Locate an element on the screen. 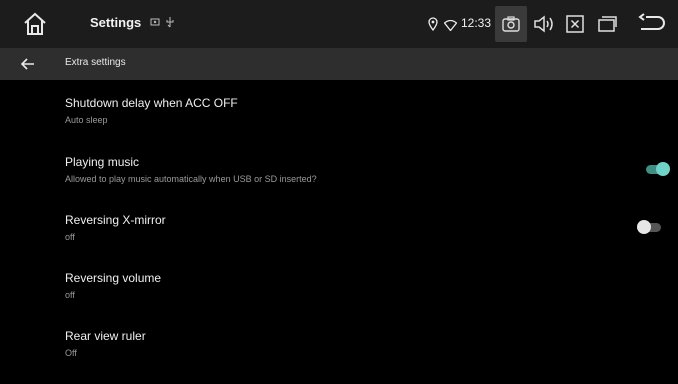  setting-title: Reversing volume is located at coordinates (113, 278).